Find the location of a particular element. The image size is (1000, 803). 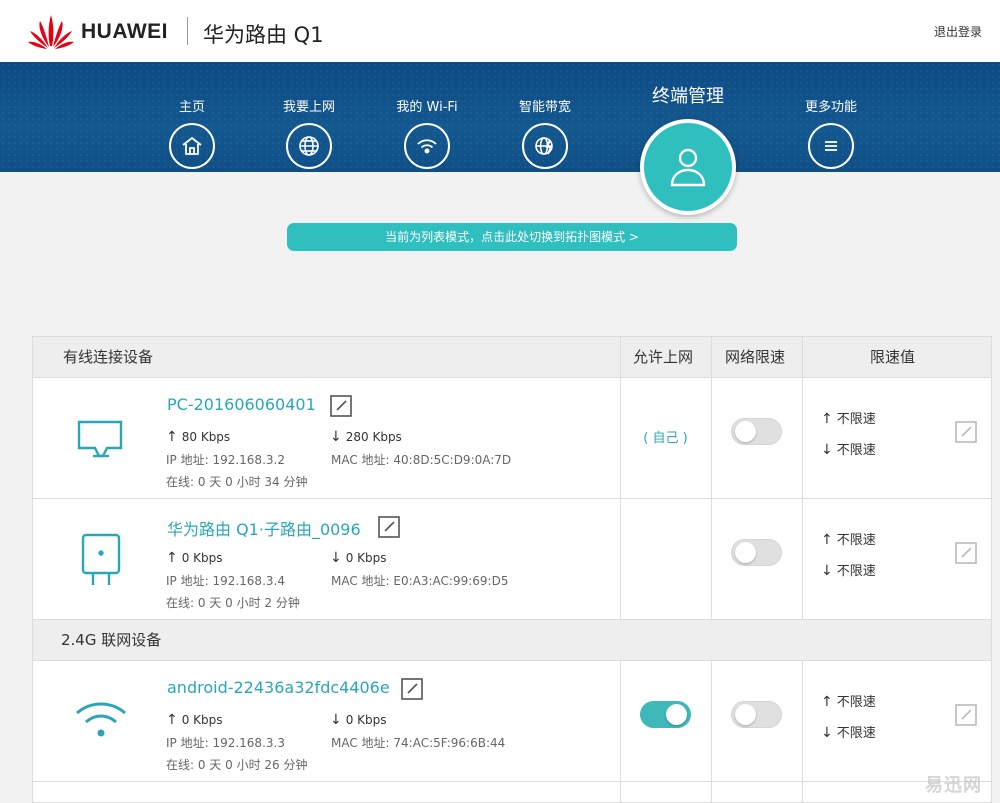

device-name: 华为路由 Q1·子路由_0096 is located at coordinates (264, 529).